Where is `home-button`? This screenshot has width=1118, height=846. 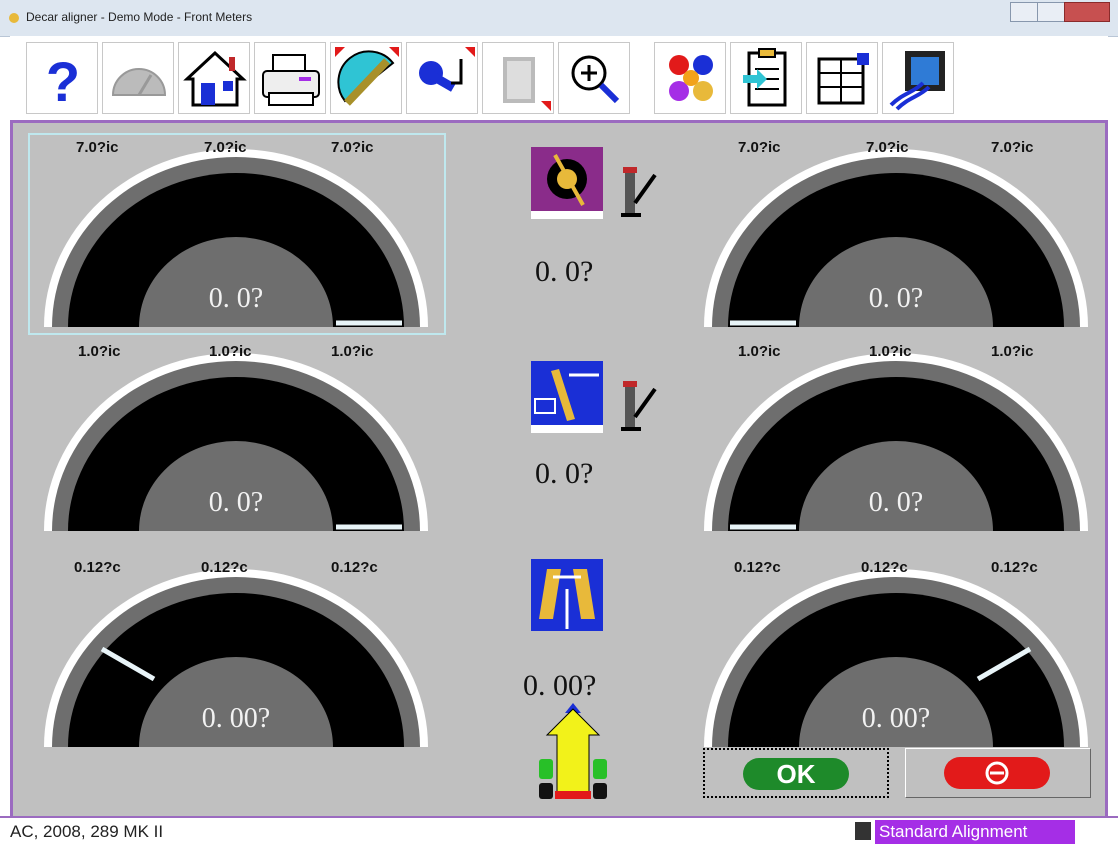 home-button is located at coordinates (214, 78).